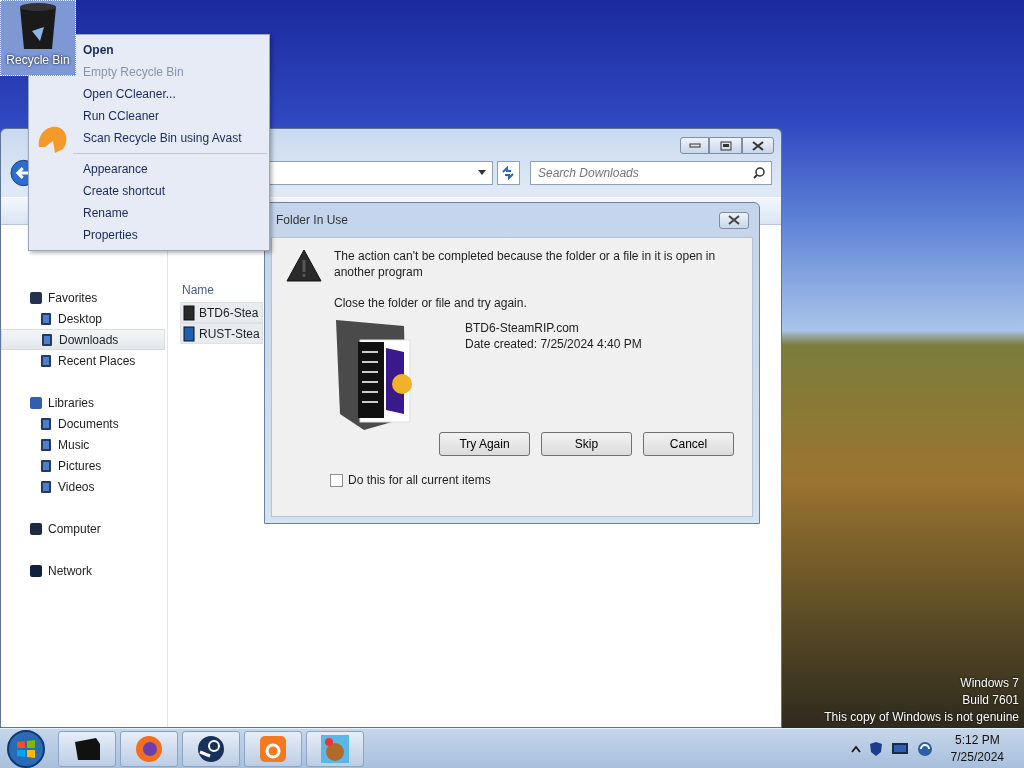 This screenshot has width=1024, height=768. Describe the element at coordinates (304, 266) in the screenshot. I see `warning-icon` at that location.